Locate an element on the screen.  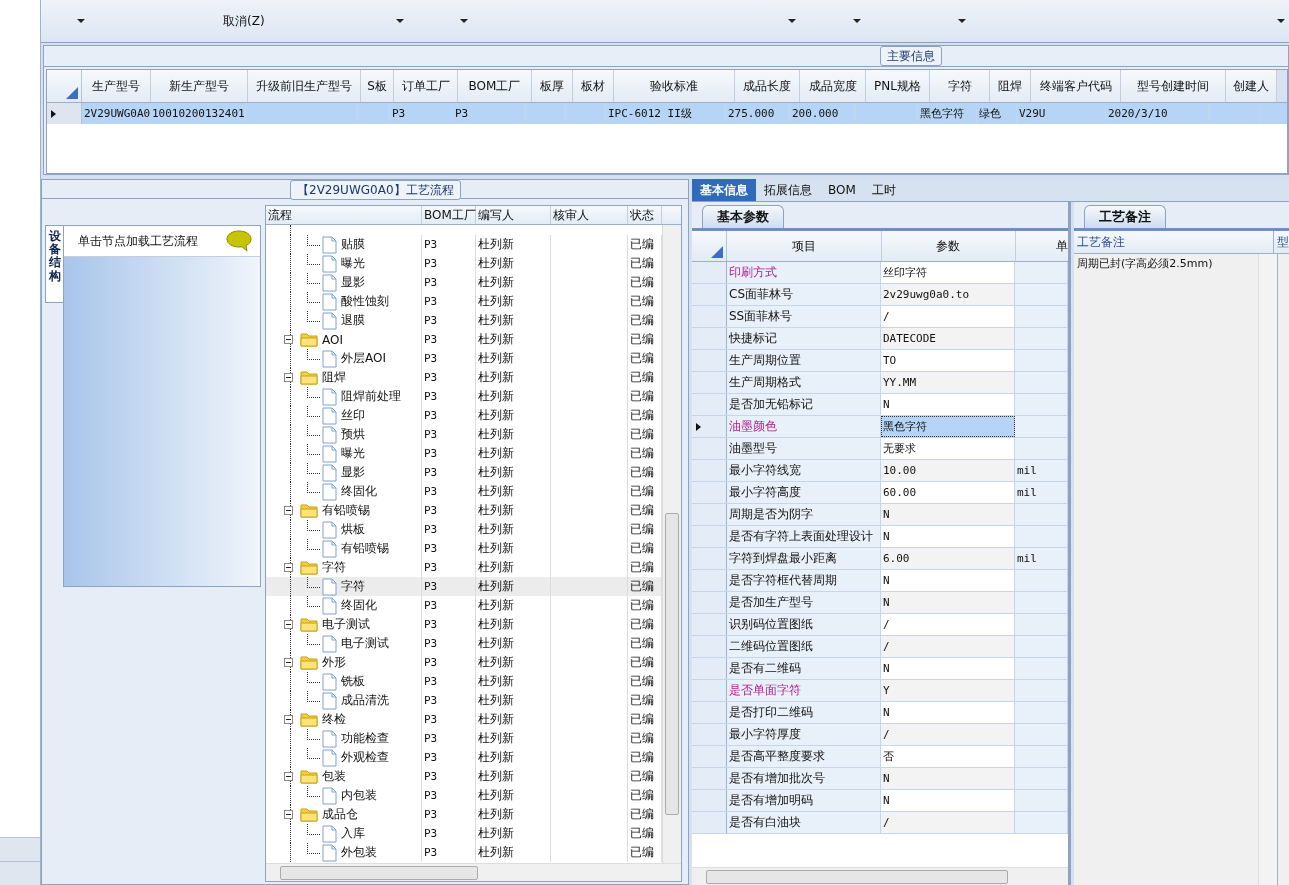
tab: 工艺备注 is located at coordinates (1125, 216).